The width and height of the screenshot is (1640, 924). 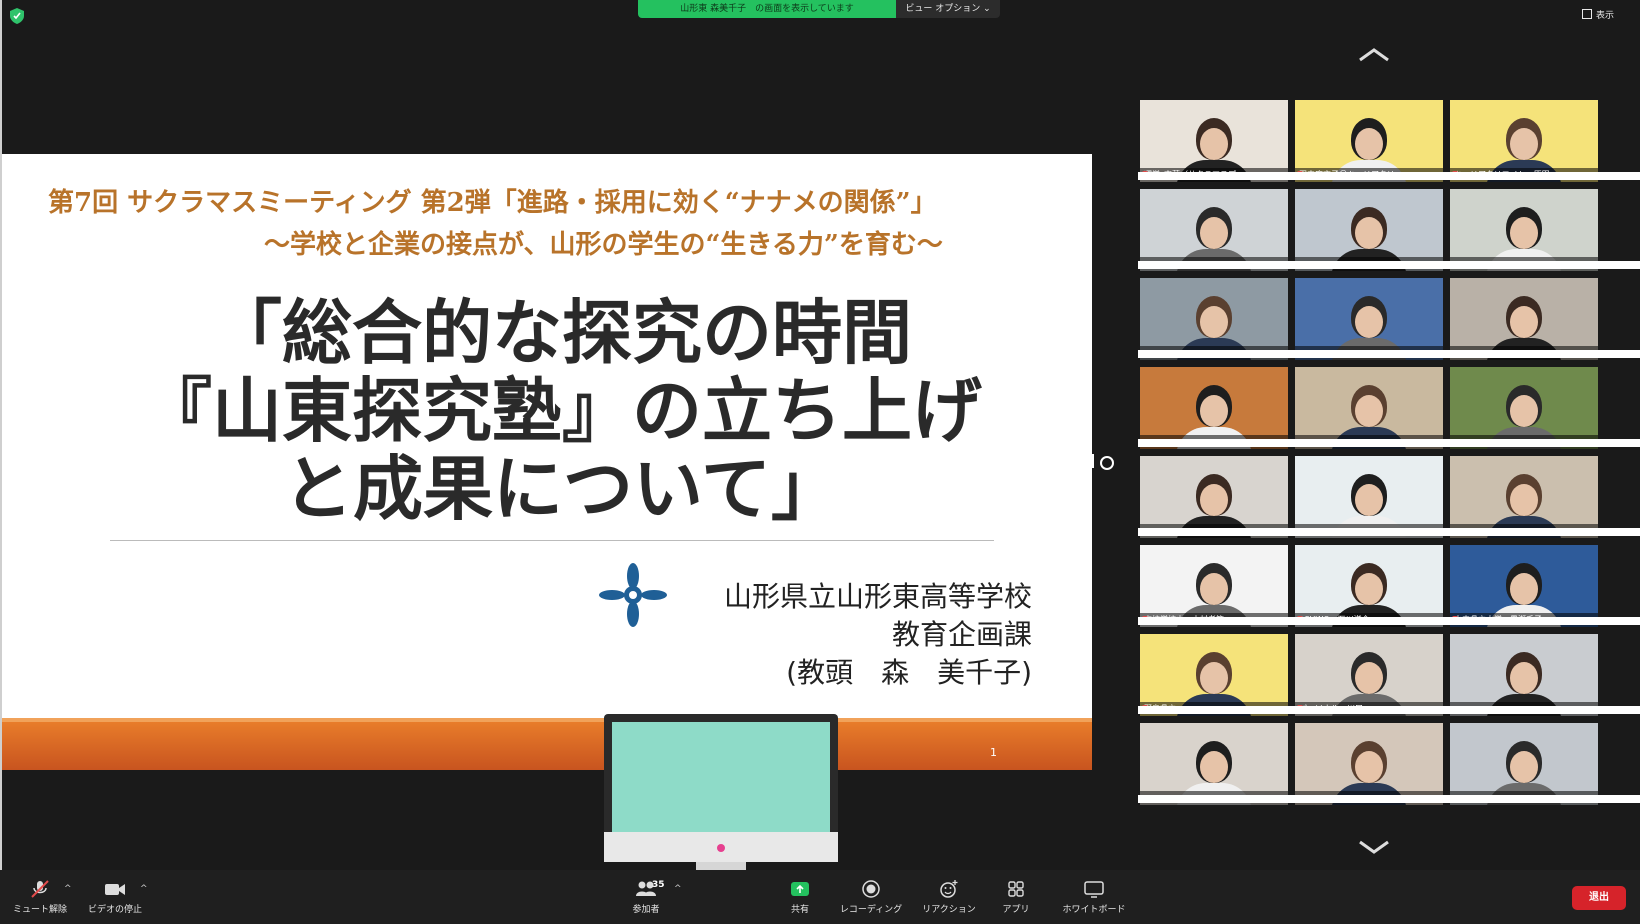 What do you see at coordinates (1094, 889) in the screenshot?
I see `whiteboard-icon` at bounding box center [1094, 889].